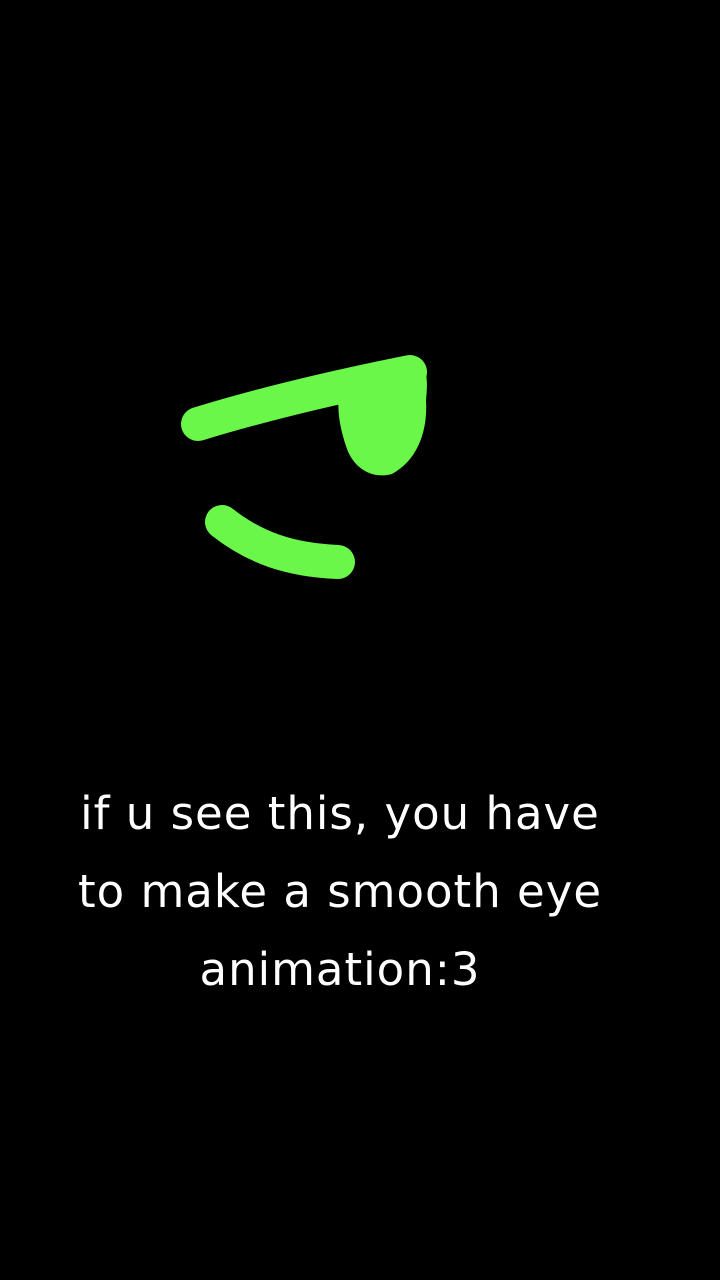  Describe the element at coordinates (340, 813) in the screenshot. I see `caption-line-1: if u see this, you have` at that location.